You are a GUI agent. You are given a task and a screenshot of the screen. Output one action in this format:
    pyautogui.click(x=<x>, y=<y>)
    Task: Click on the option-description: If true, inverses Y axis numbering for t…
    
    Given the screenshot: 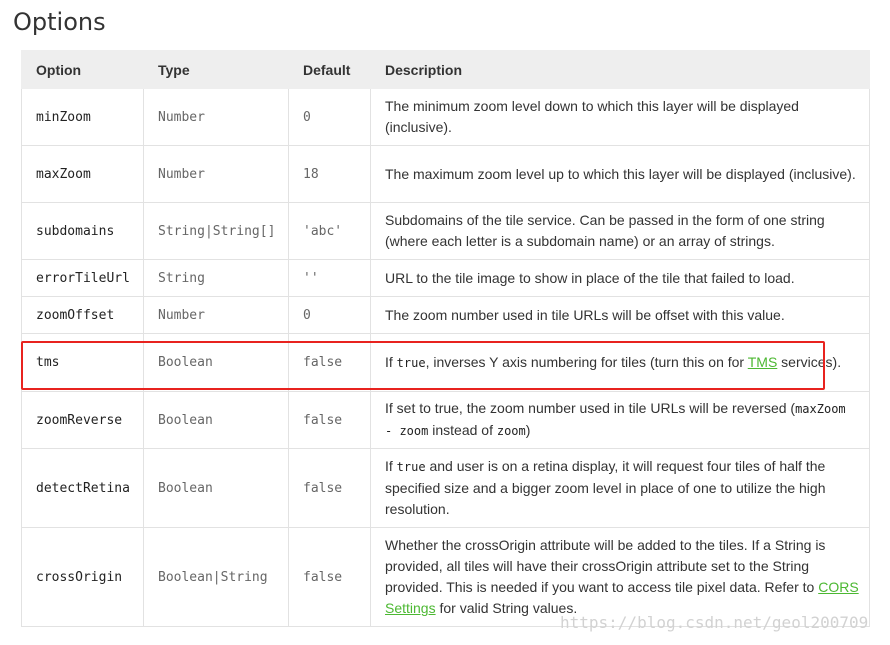 What is the action you would take?
    pyautogui.click(x=620, y=362)
    